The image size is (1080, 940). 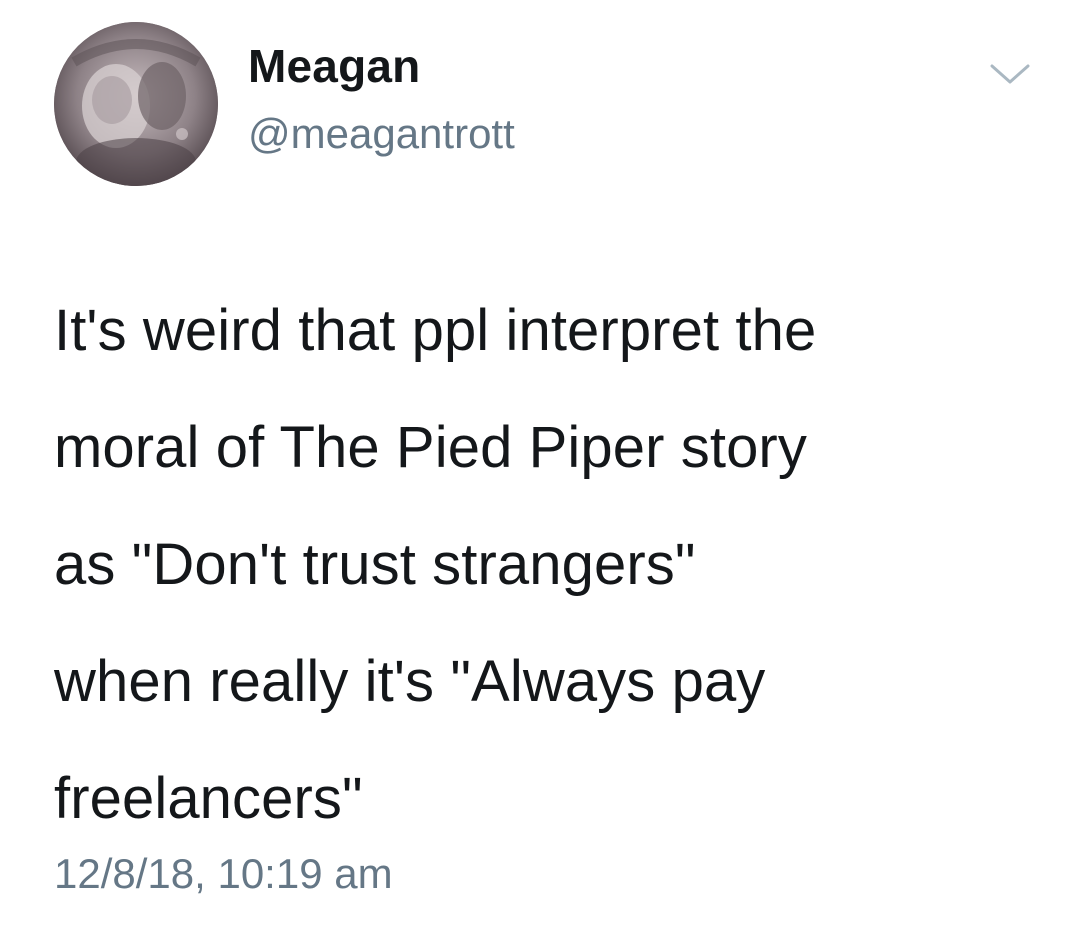 I want to click on avatar, so click(x=136, y=104).